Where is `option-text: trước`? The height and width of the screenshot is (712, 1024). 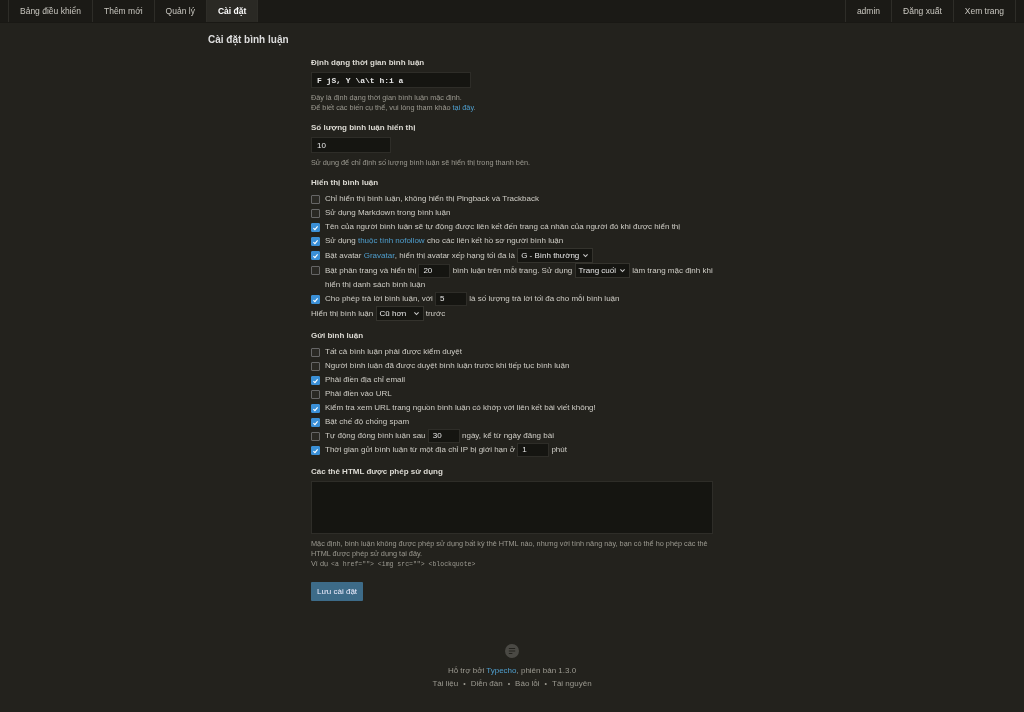 option-text: trước is located at coordinates (435, 313).